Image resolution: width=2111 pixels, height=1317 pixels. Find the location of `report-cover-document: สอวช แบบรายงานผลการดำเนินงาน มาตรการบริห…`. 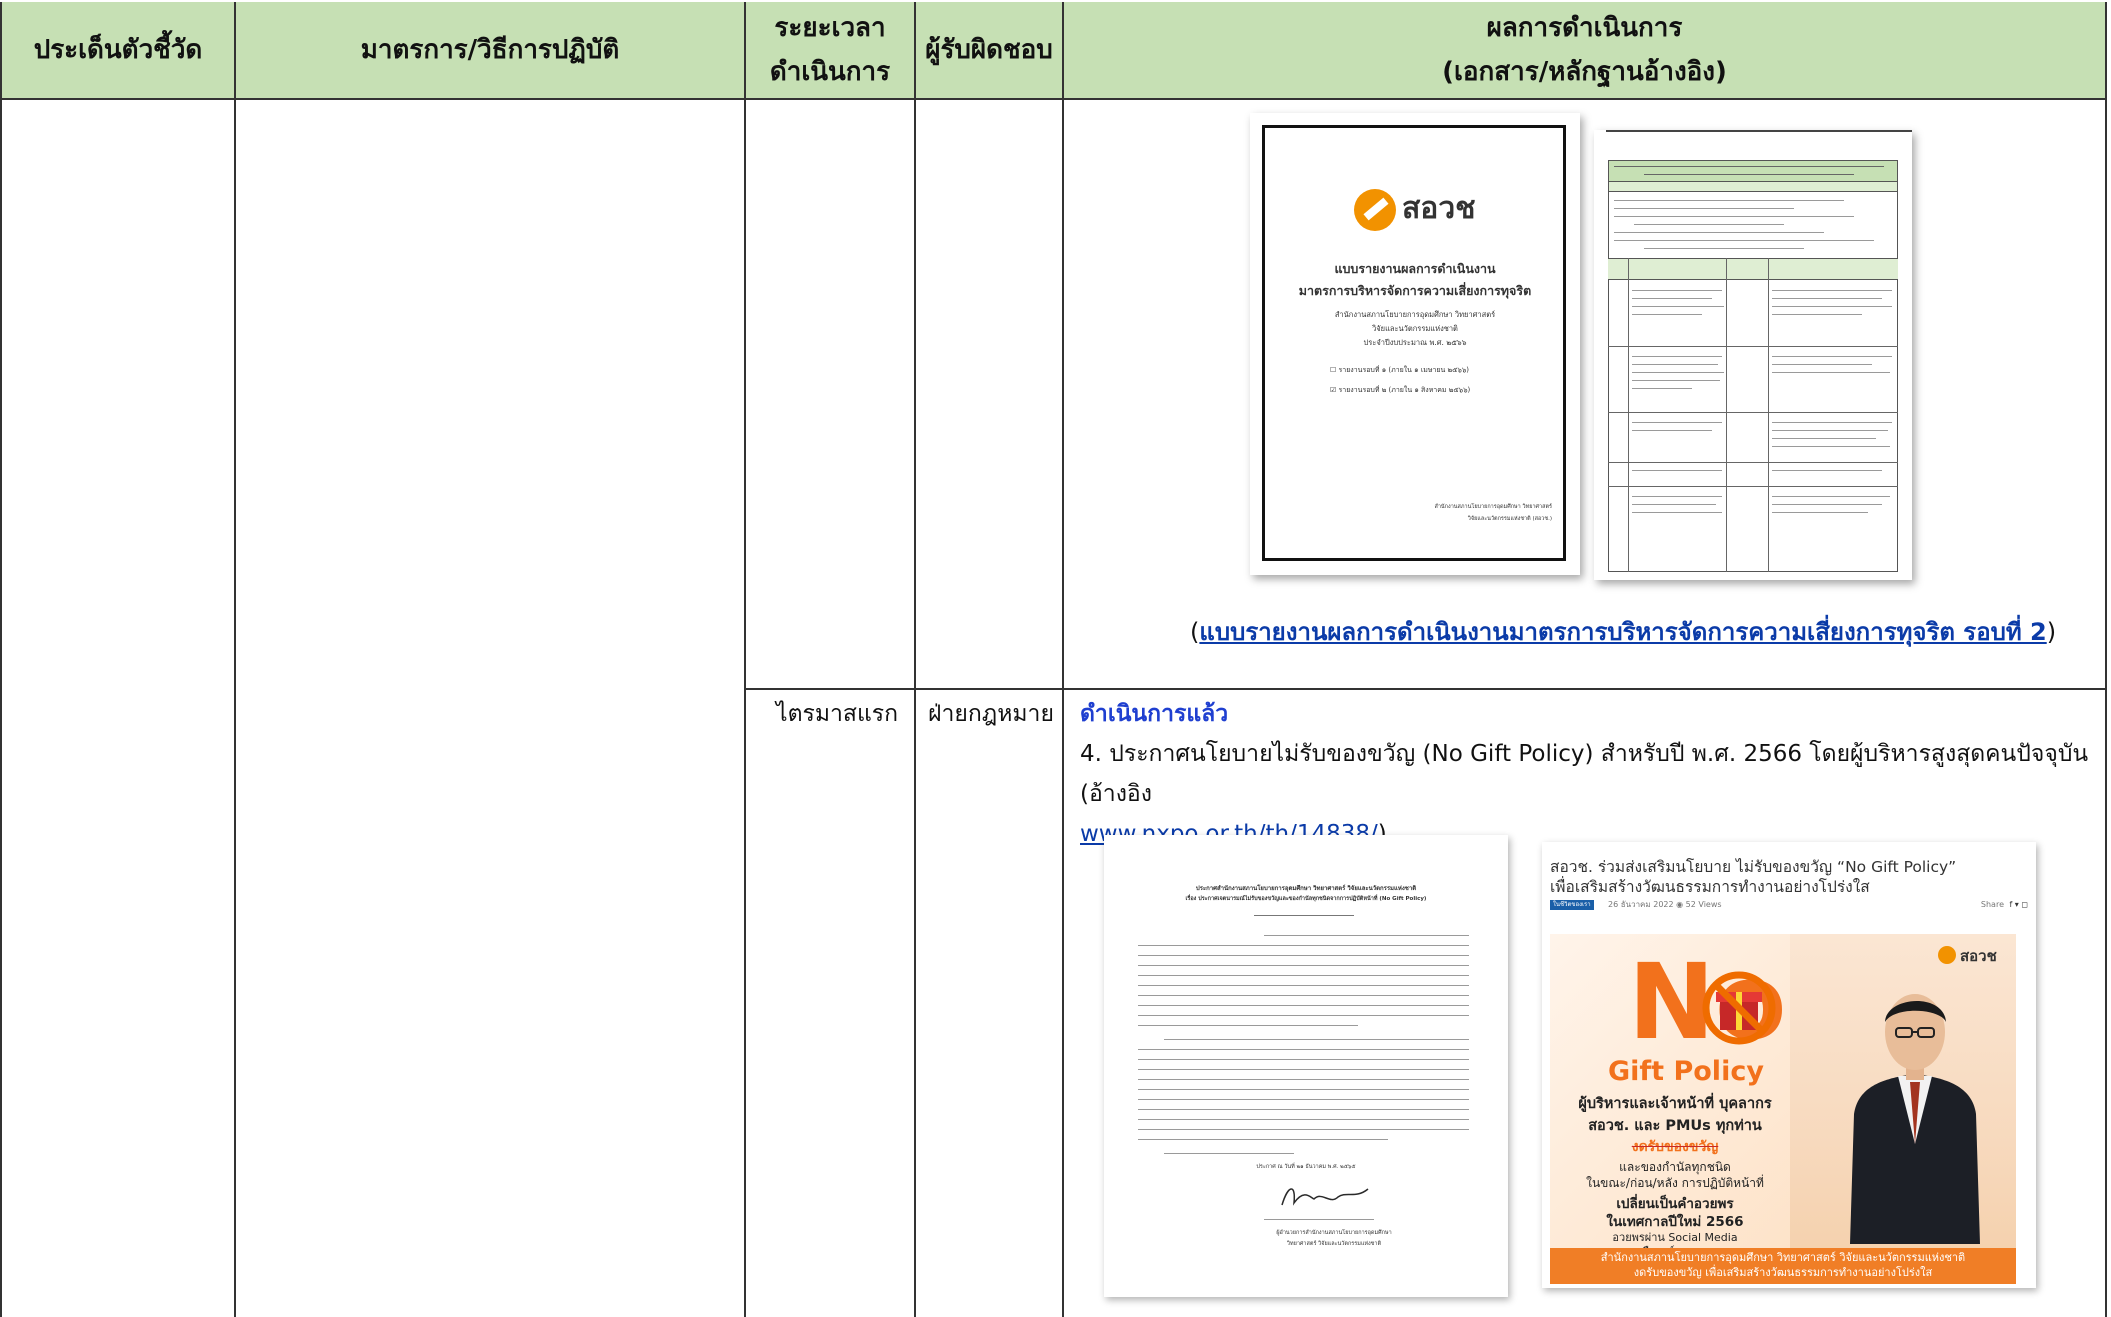

report-cover-document: สอวช แบบรายงานผลการดำเนินงาน มาตรการบริห… is located at coordinates (1415, 344).